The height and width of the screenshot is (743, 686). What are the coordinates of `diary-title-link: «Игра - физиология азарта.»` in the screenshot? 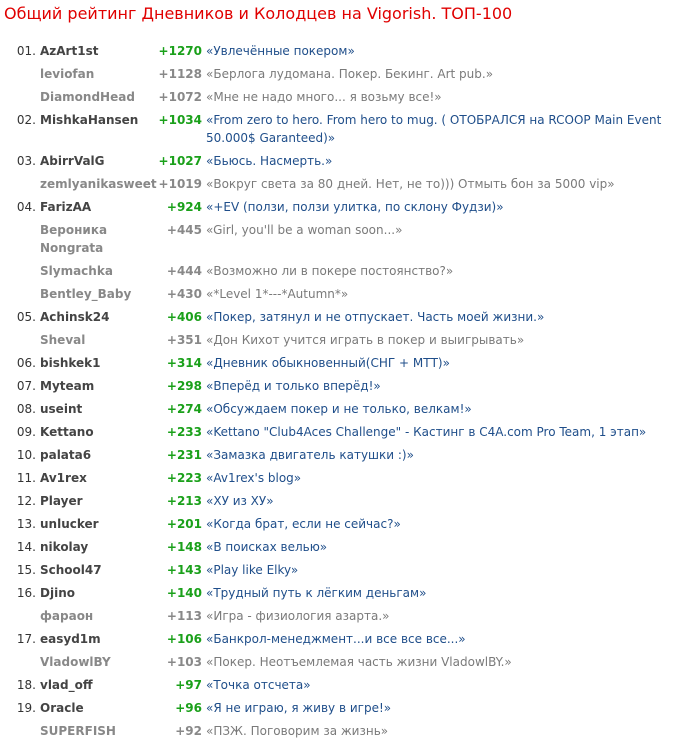 It's located at (298, 616).